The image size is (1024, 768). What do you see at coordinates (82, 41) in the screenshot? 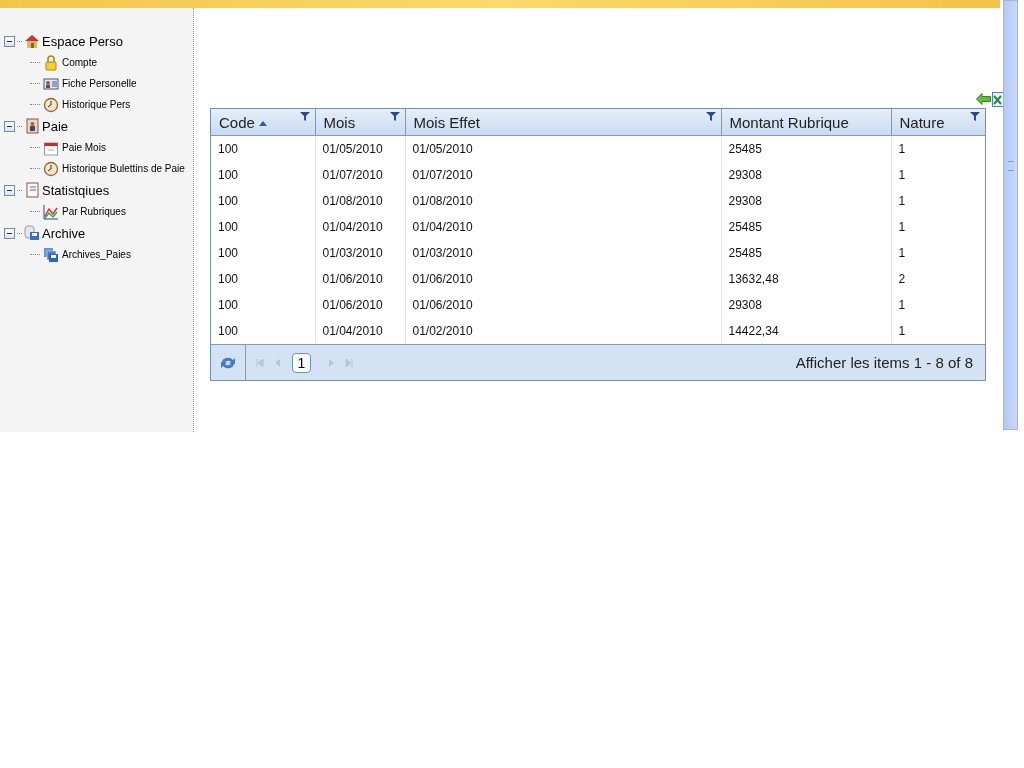
I see `tree-node: Espace Perso` at bounding box center [82, 41].